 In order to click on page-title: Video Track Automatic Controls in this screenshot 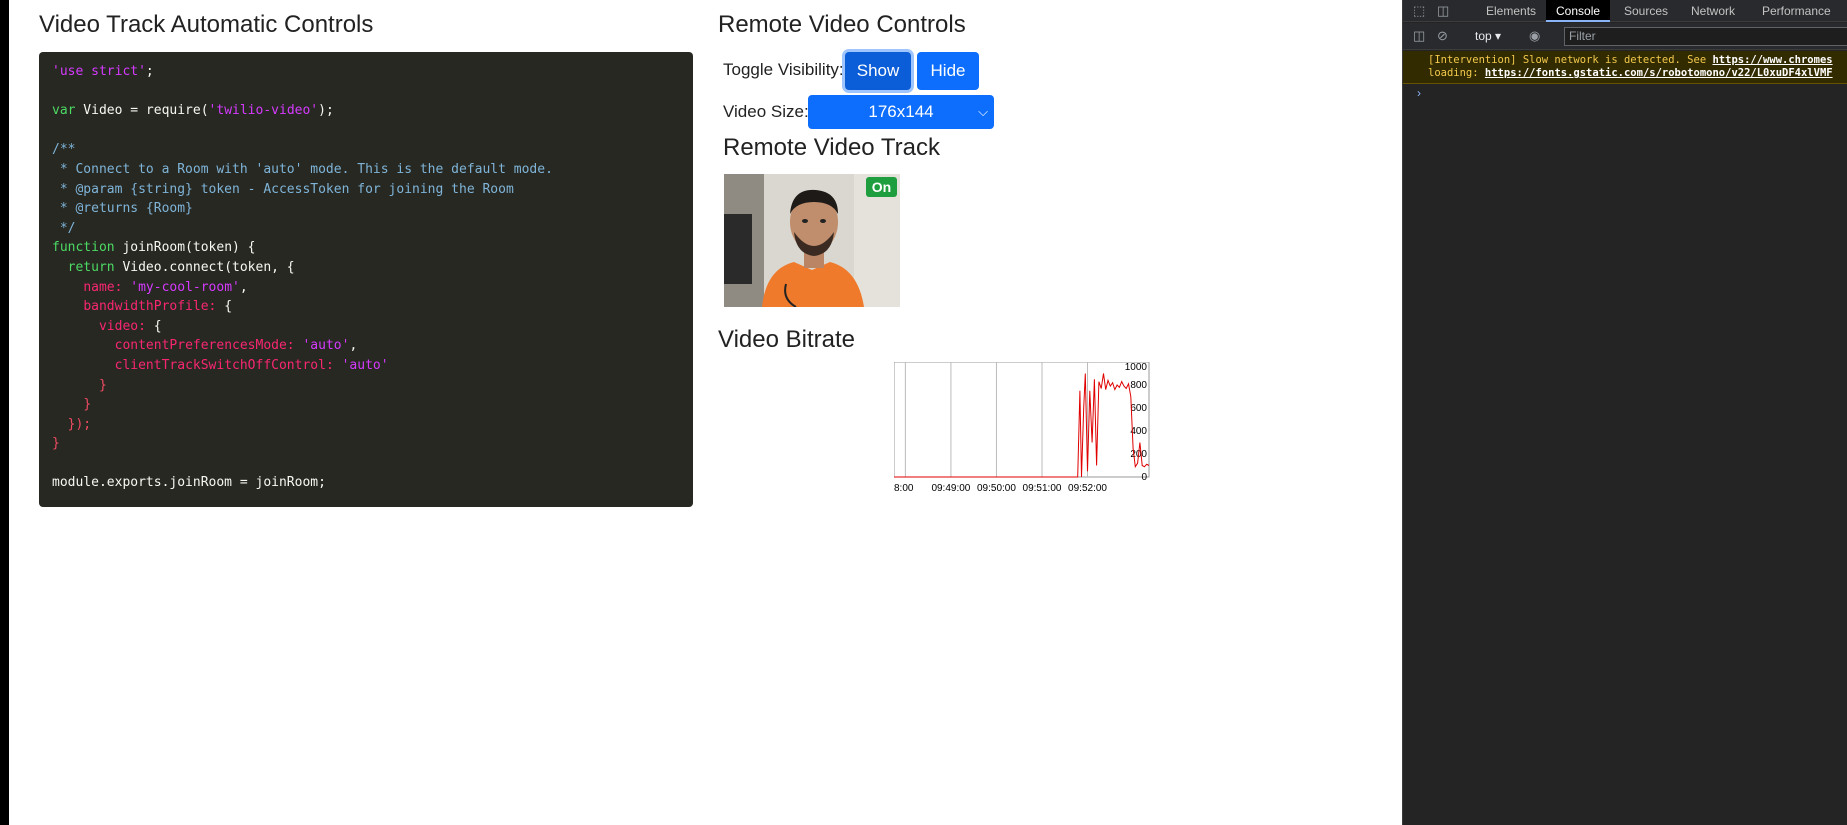, I will do `click(206, 24)`.